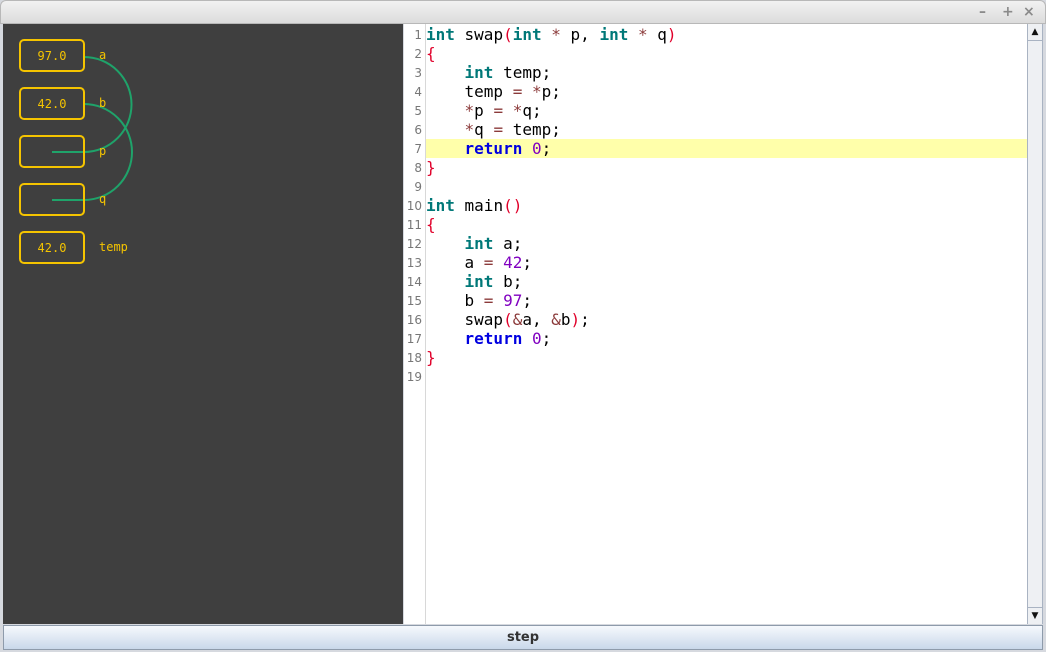 This screenshot has height=652, width=1046. What do you see at coordinates (726, 110) in the screenshot?
I see `code-line: *p = *q;` at bounding box center [726, 110].